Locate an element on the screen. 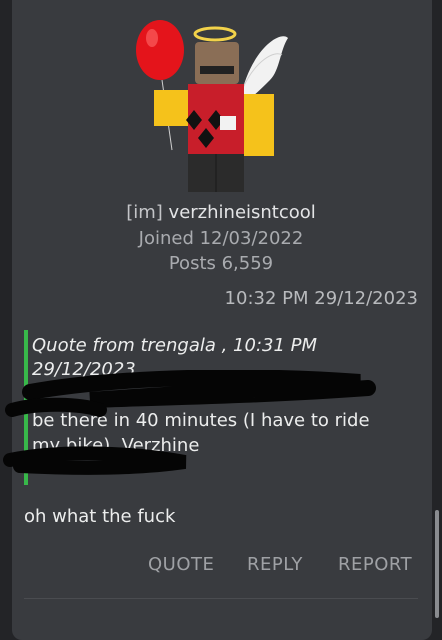  username-line: [im] verzhineisntcool is located at coordinates (221, 212).